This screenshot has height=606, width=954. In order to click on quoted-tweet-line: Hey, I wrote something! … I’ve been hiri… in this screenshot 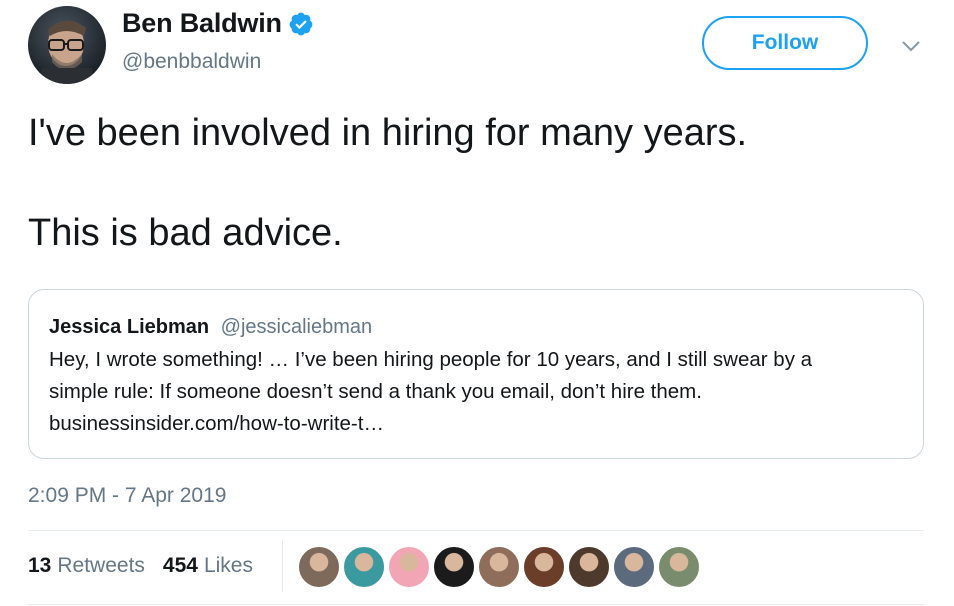, I will do `click(431, 359)`.